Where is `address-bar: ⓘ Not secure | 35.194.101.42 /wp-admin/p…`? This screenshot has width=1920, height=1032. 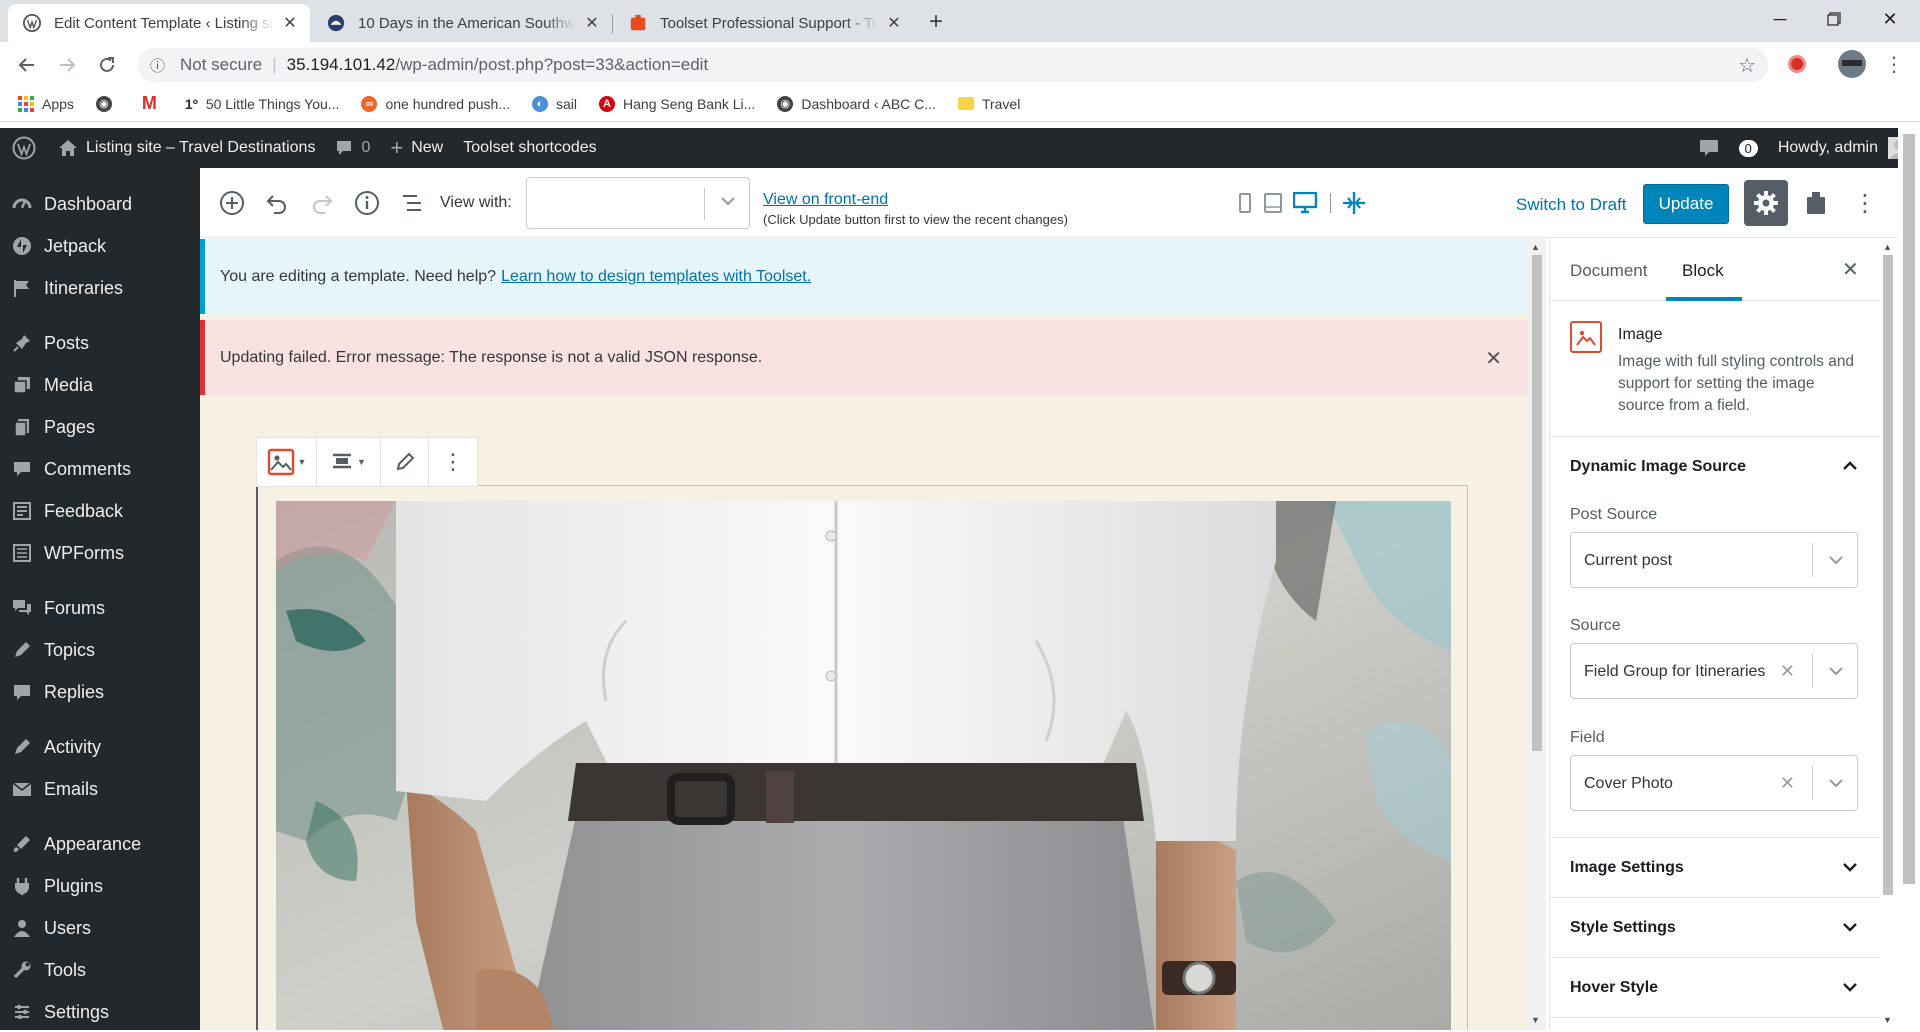
address-bar: ⓘ Not secure | 35.194.101.42 /wp-admin/p… is located at coordinates (953, 65).